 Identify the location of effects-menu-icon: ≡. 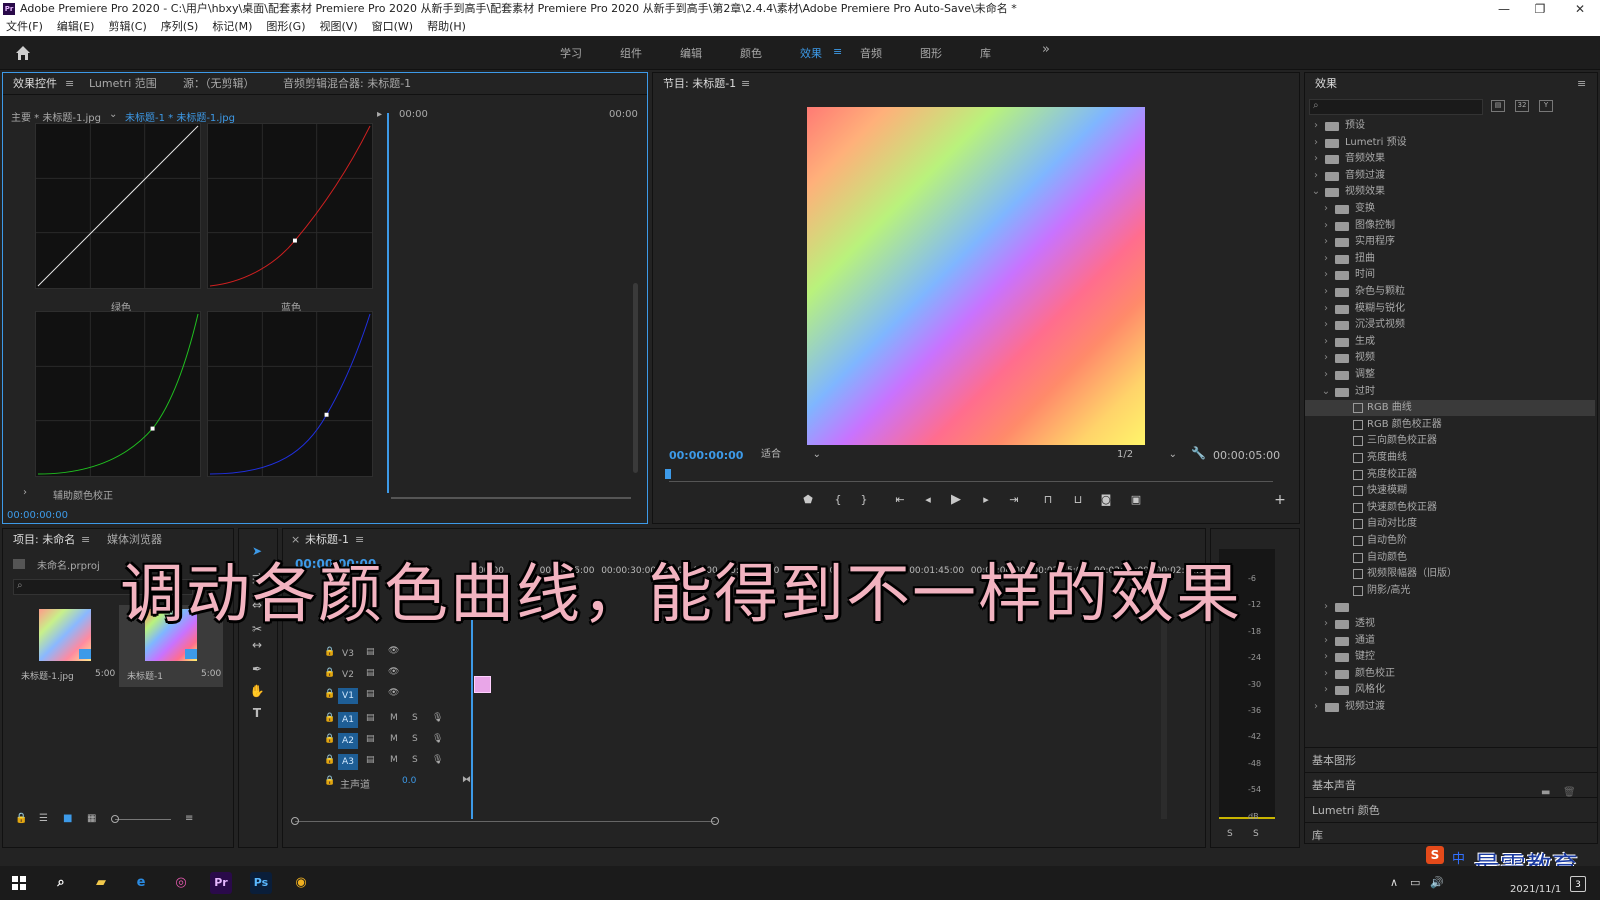
(1581, 84).